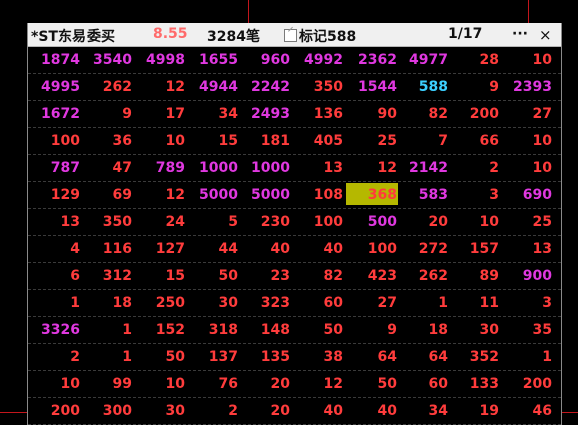 This screenshot has width=578, height=425. Describe the element at coordinates (422, 168) in the screenshot. I see `order-volume-cell: 2142` at that location.